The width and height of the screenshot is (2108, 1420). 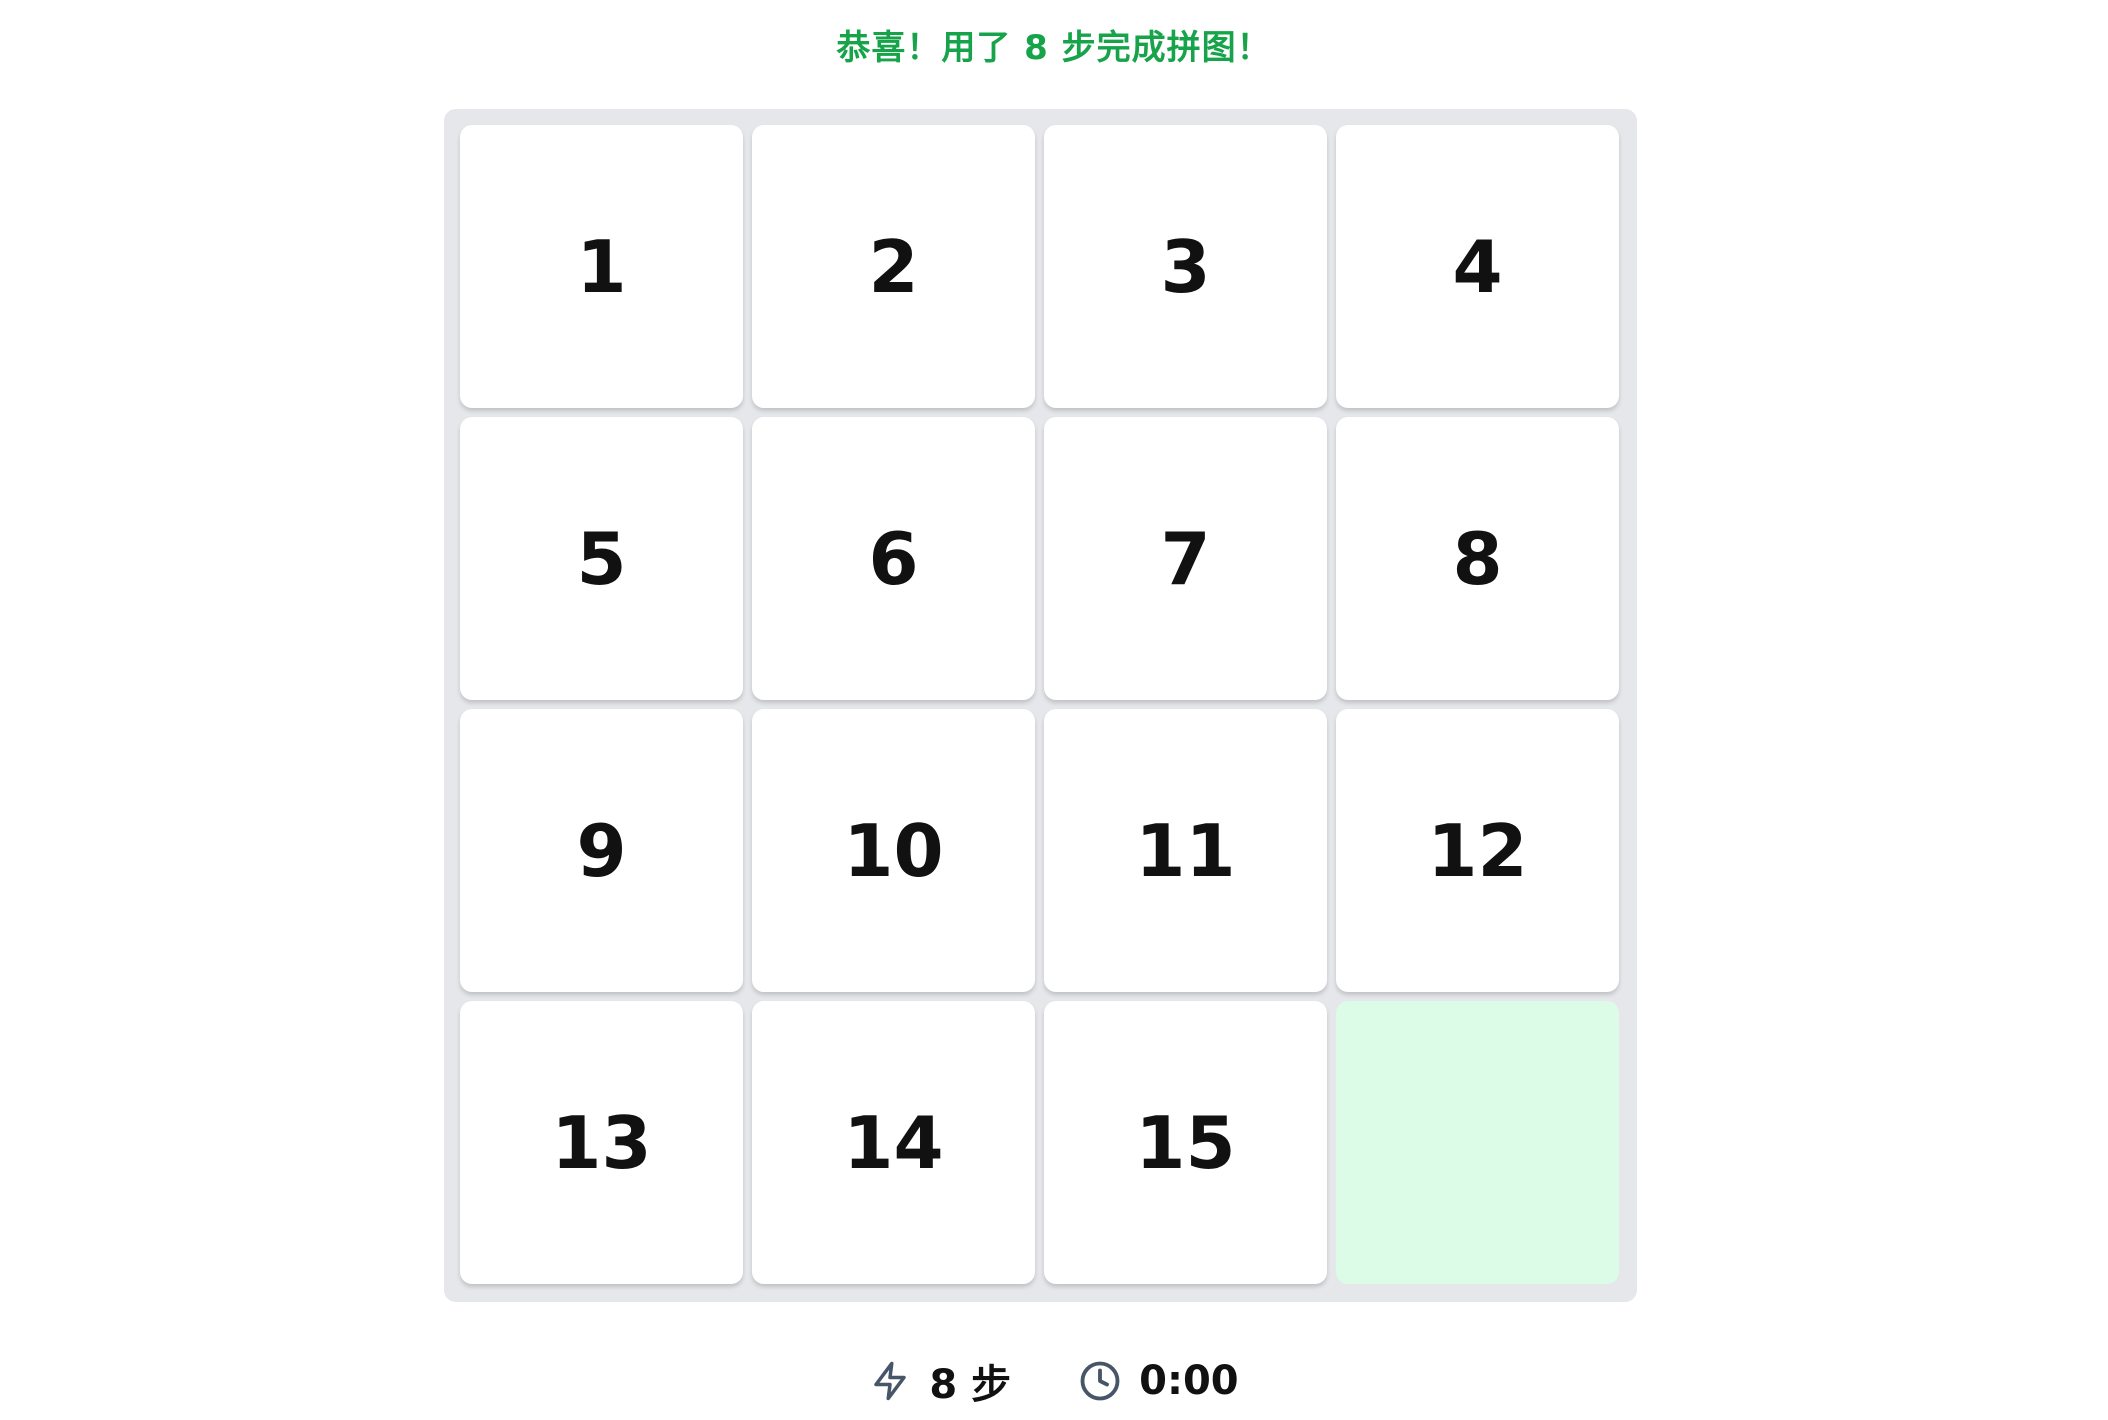 I want to click on tile-9: 9, so click(x=601, y=850).